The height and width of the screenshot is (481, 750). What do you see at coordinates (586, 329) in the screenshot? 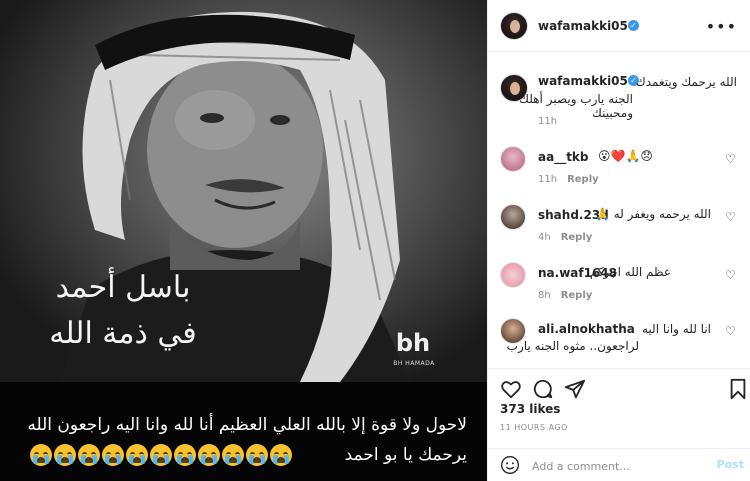
I see `comment-username: ali.alnokhatha` at bounding box center [586, 329].